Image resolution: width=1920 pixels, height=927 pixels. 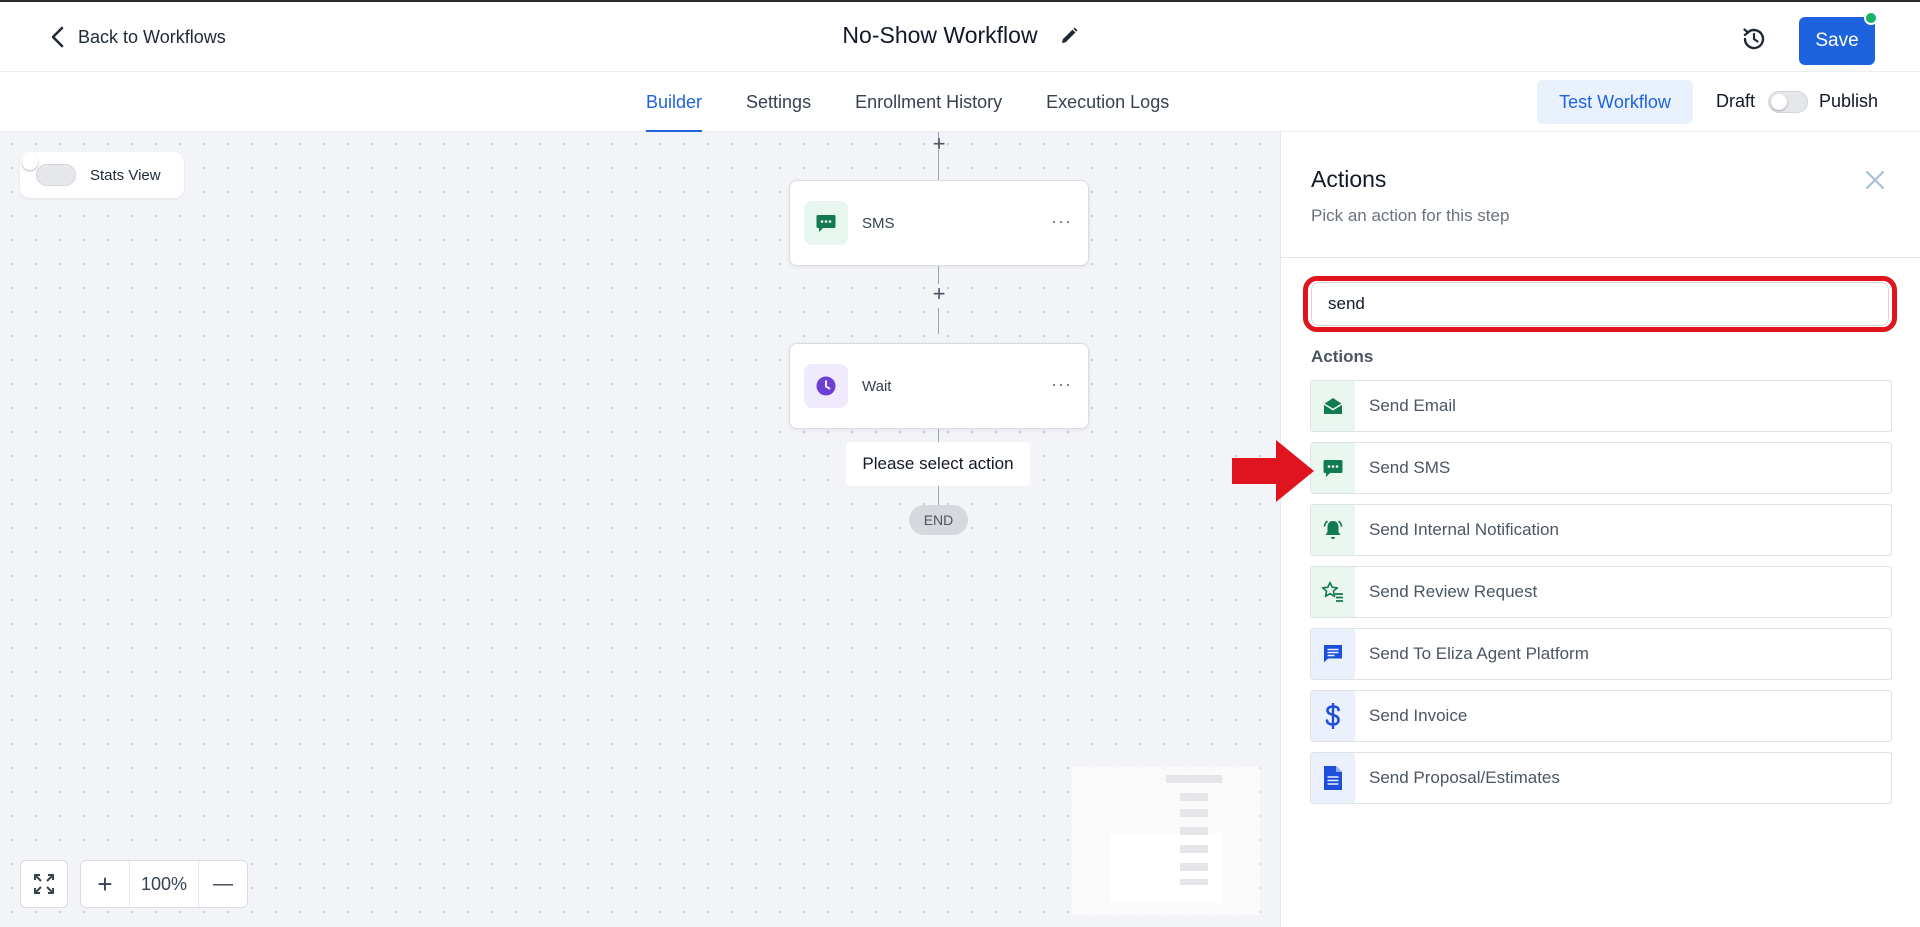 What do you see at coordinates (1412, 405) in the screenshot?
I see `action-label: Send Email` at bounding box center [1412, 405].